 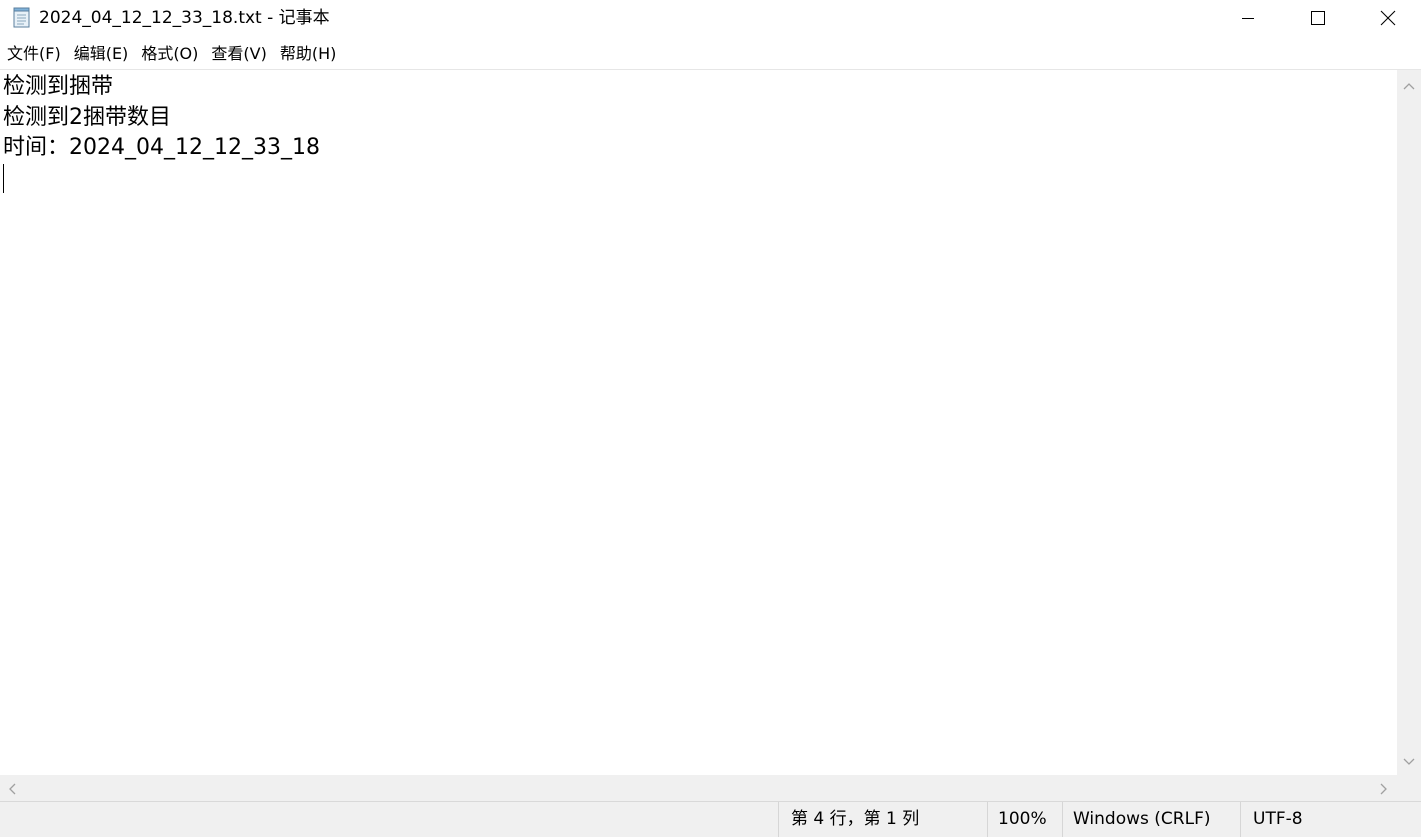 What do you see at coordinates (308, 54) in the screenshot?
I see `menu-help: 帮助(H)` at bounding box center [308, 54].